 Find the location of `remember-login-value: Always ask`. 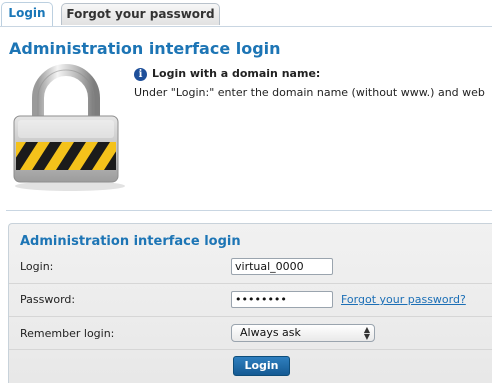

remember-login-value: Always ask is located at coordinates (270, 332).